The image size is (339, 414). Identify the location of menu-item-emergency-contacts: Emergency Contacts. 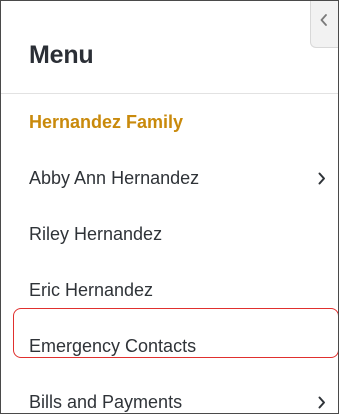
(169, 346).